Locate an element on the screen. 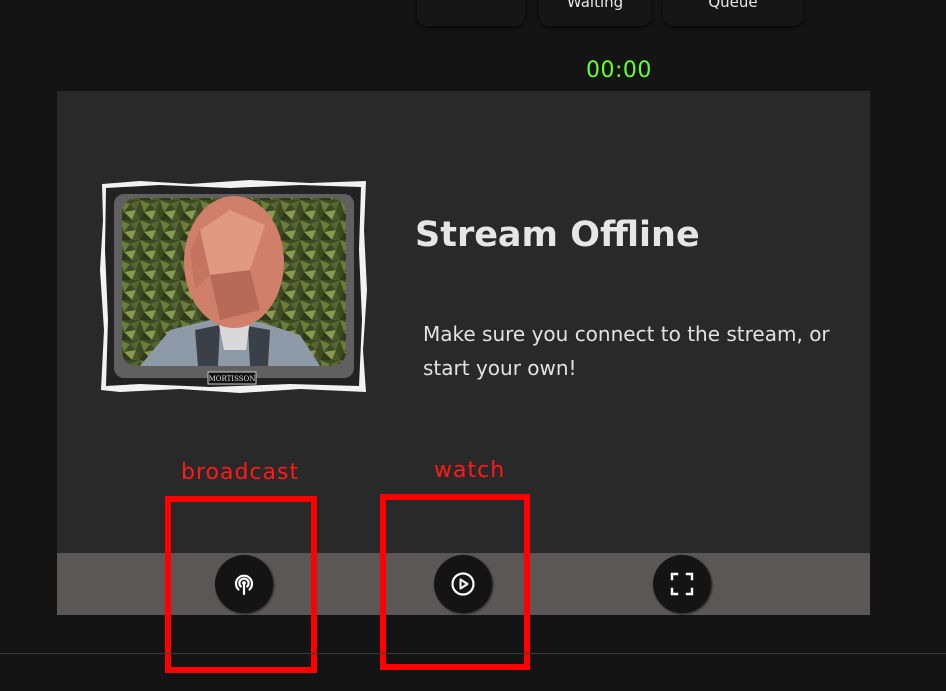  annotation-watch-label: watch is located at coordinates (470, 470).